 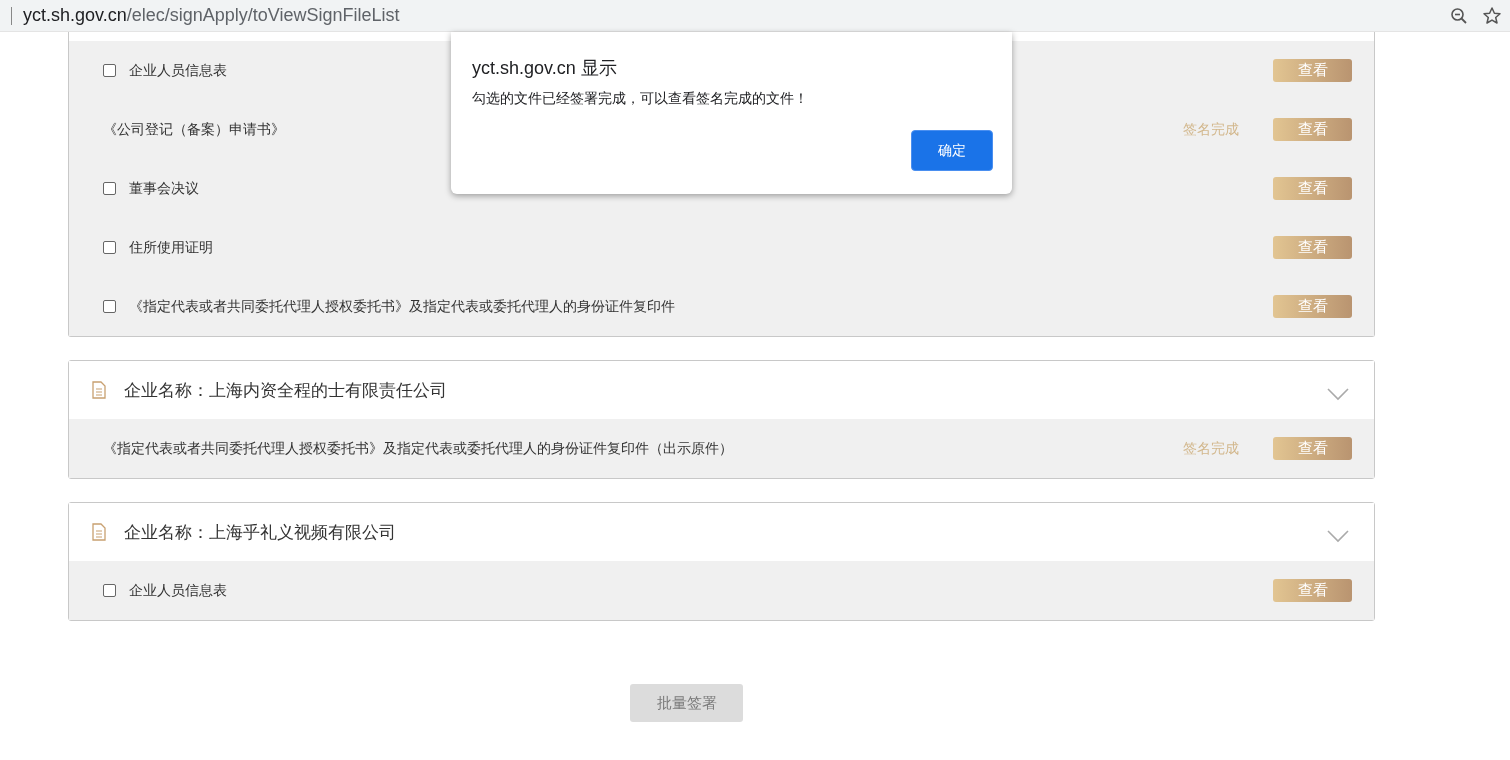 What do you see at coordinates (285, 390) in the screenshot?
I see `company-name: 企业名称：上海内资全程的士有限责任公司` at bounding box center [285, 390].